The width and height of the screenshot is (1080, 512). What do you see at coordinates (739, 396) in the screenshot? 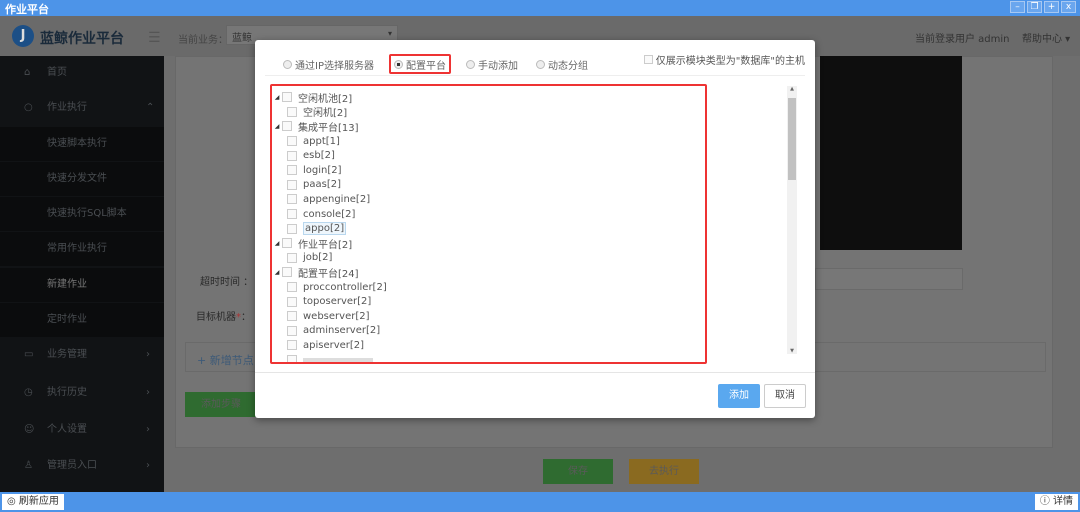
I see `add-button: 添加` at bounding box center [739, 396].